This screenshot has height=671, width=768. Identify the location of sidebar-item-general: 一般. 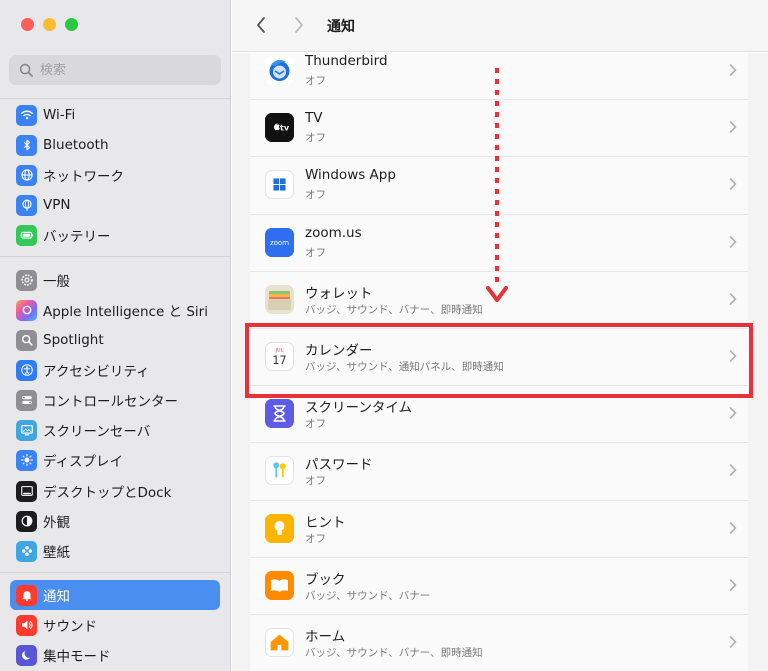
(115, 280).